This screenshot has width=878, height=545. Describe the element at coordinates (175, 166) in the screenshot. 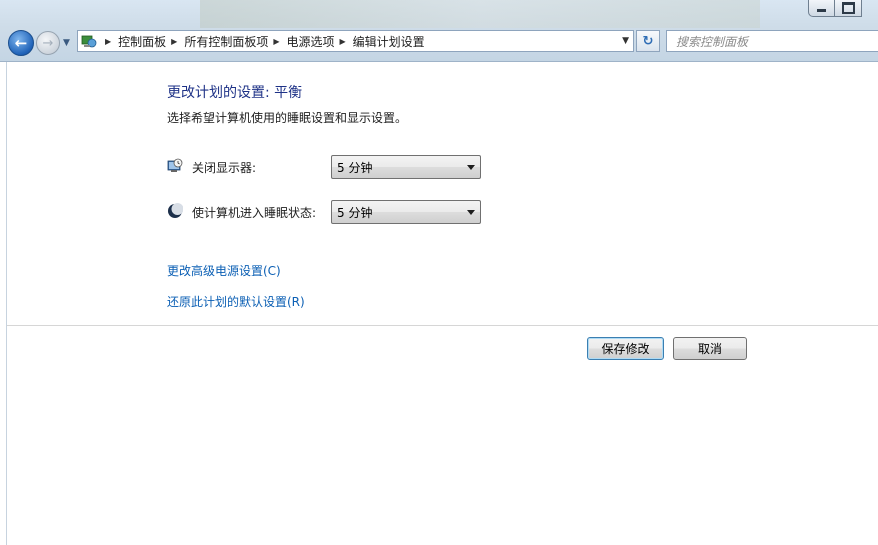

I see `monitor-clock-icon` at that location.